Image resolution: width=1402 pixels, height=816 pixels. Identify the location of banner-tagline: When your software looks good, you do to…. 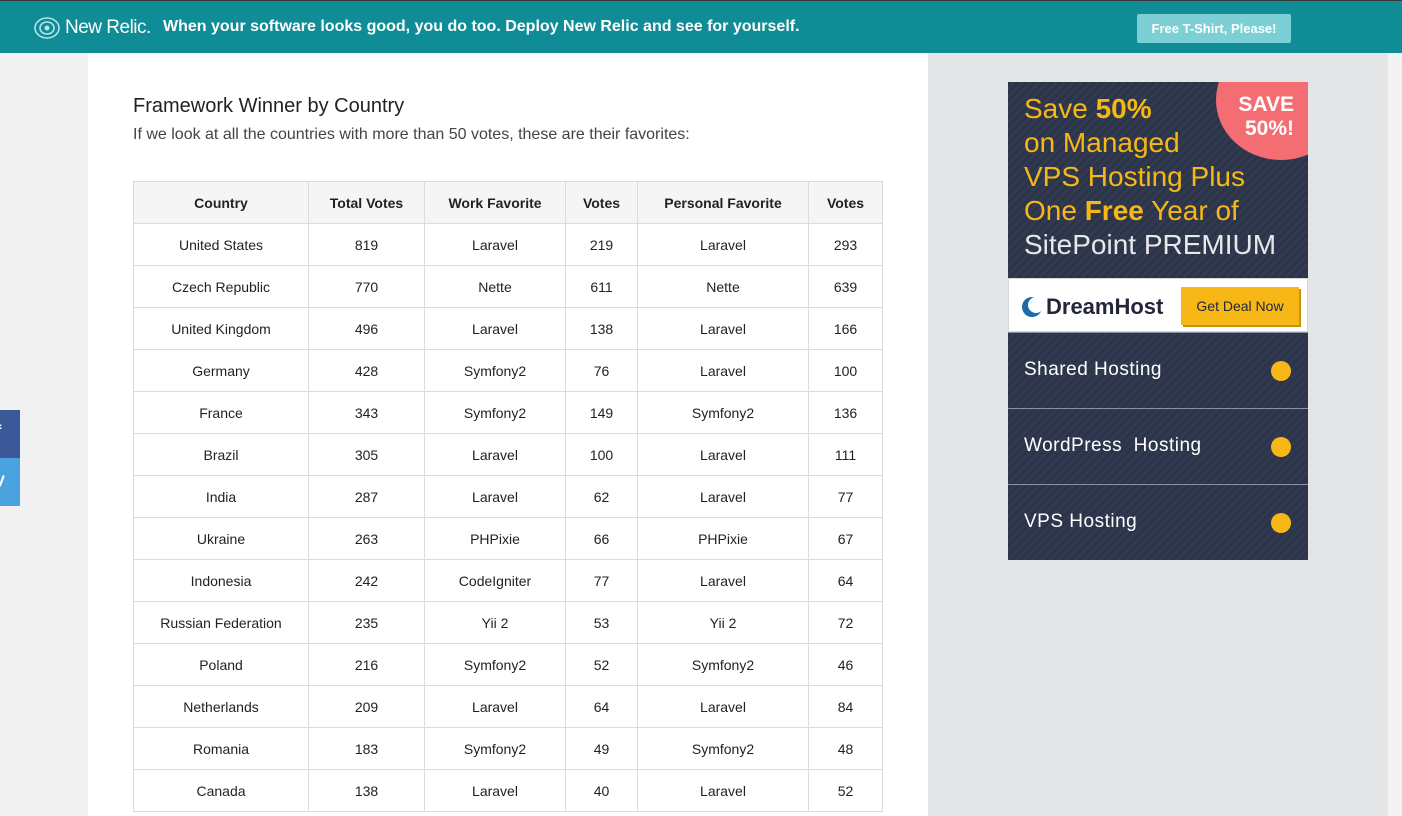
(481, 27).